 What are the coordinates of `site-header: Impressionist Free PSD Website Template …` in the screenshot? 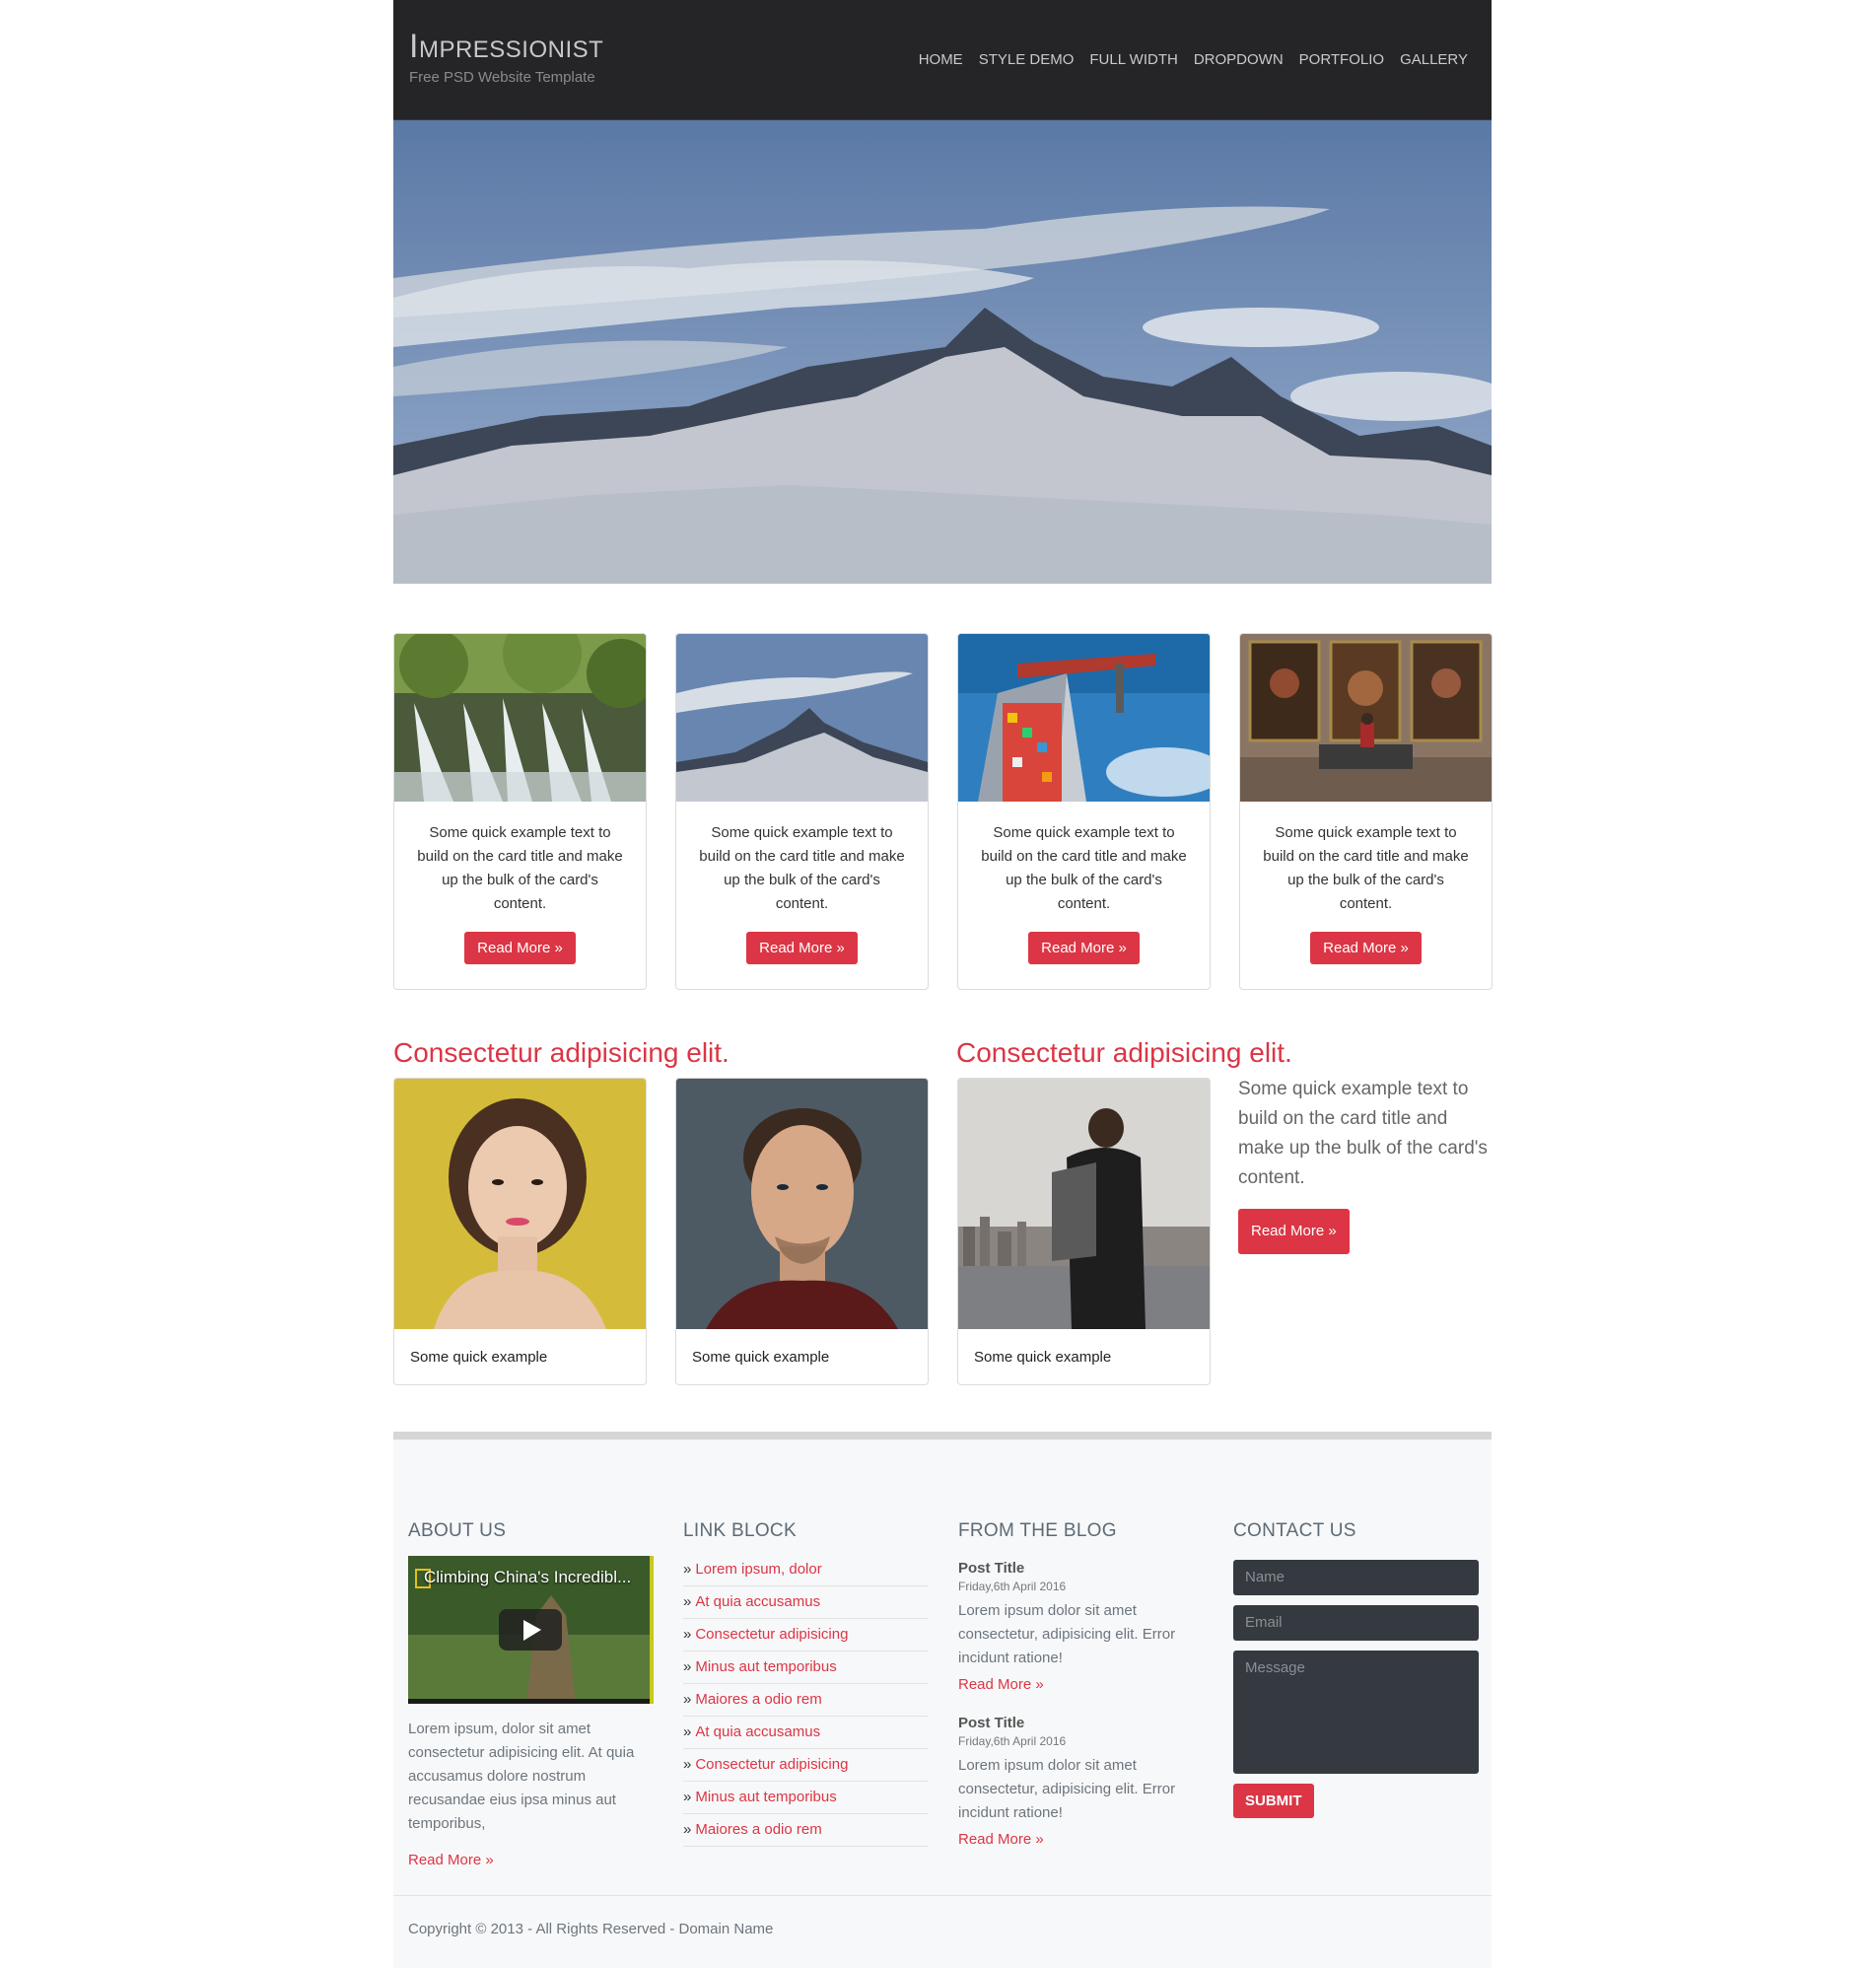 It's located at (942, 60).